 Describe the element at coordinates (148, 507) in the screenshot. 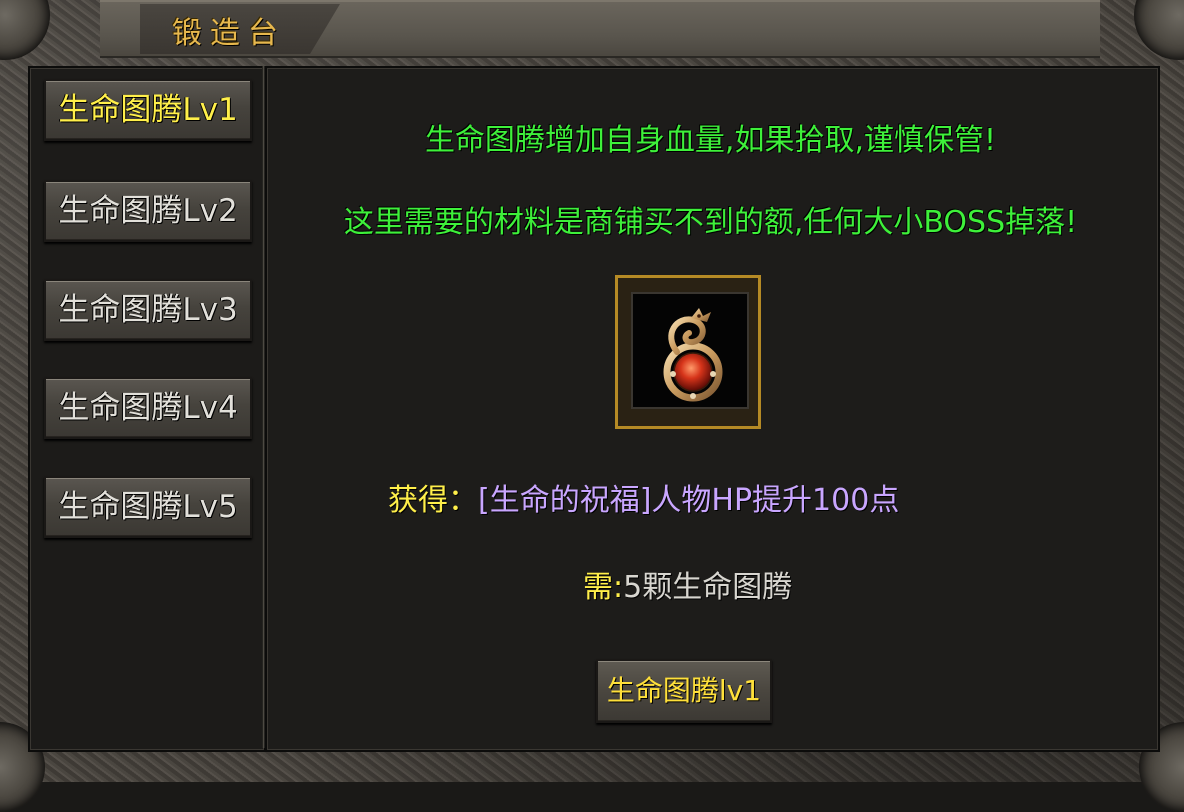

I see `tab-totem-lv5: 生命图腾Lv5` at that location.